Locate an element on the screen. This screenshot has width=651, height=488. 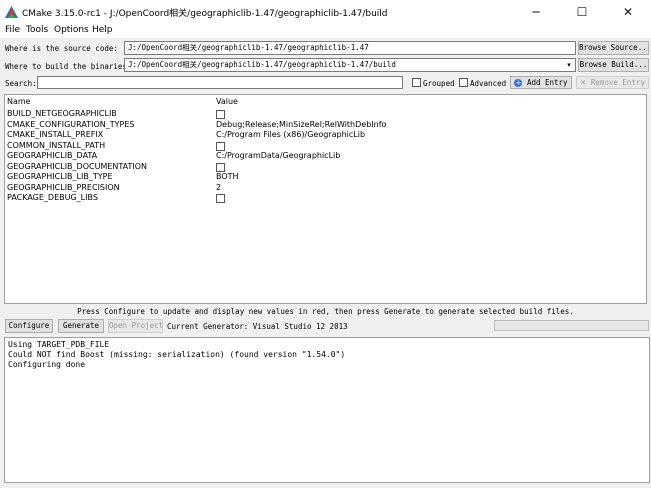
table-row-value: BOTH is located at coordinates (227, 177).